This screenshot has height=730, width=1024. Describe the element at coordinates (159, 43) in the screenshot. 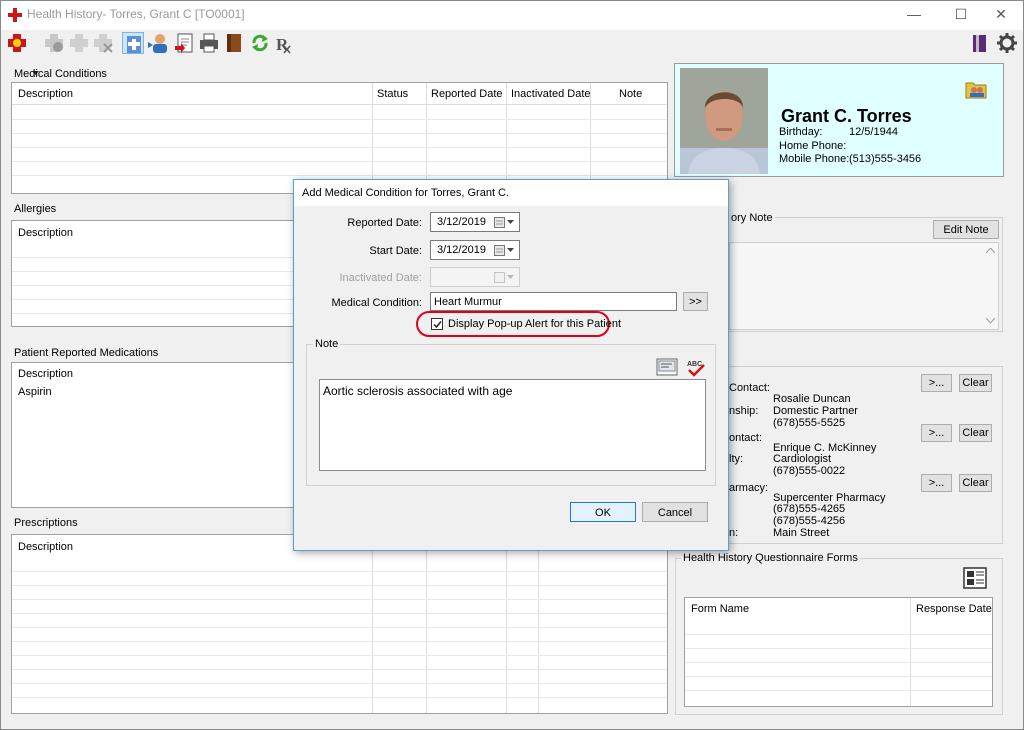

I see `patient-icon` at that location.